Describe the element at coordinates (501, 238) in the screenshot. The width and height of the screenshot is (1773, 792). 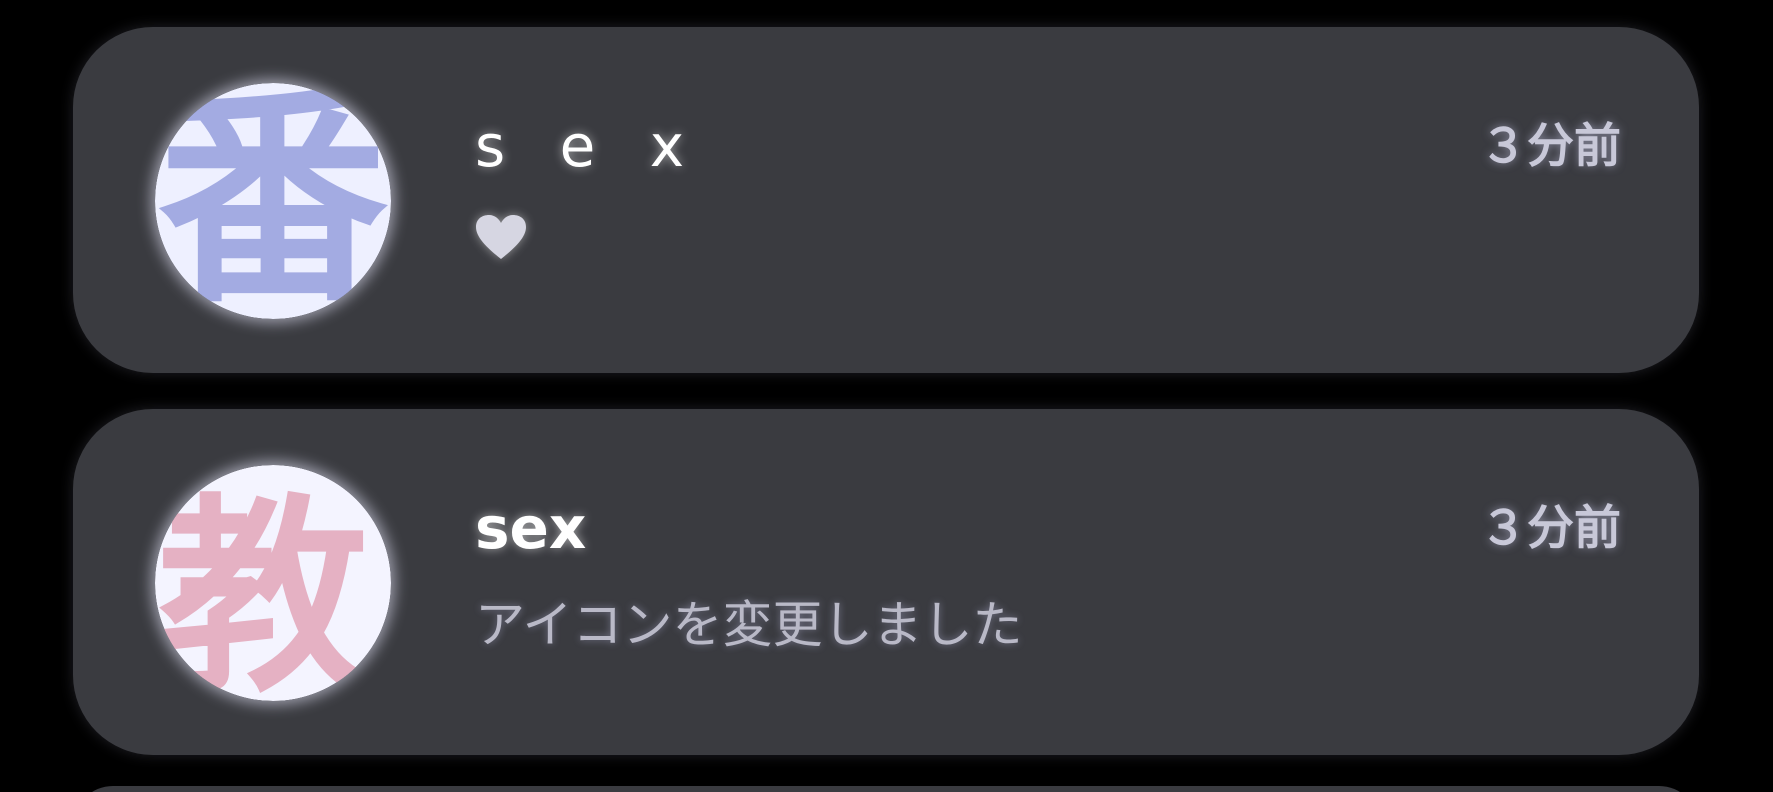
I see `heart-icon` at that location.